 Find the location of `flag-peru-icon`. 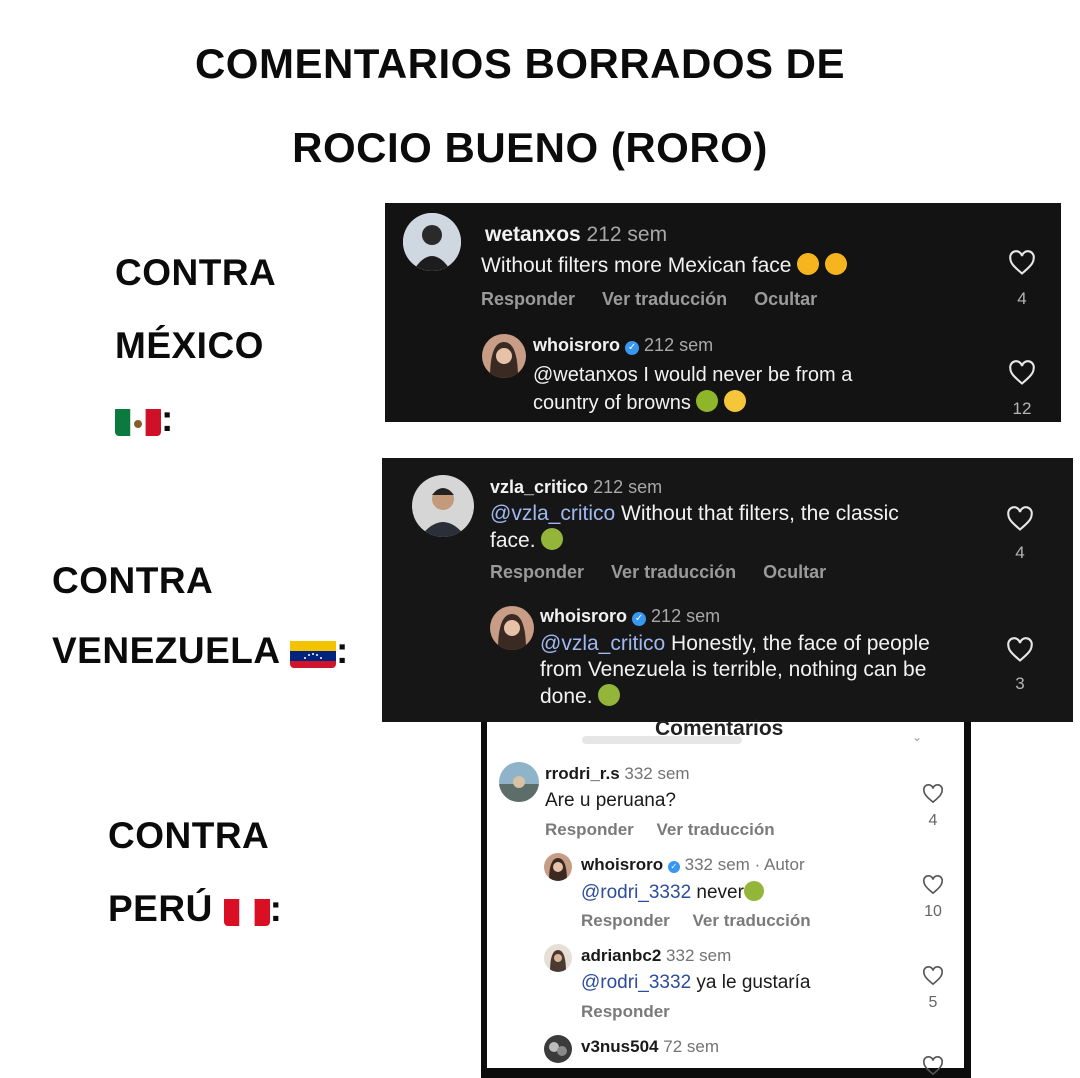

flag-peru-icon is located at coordinates (246, 911).